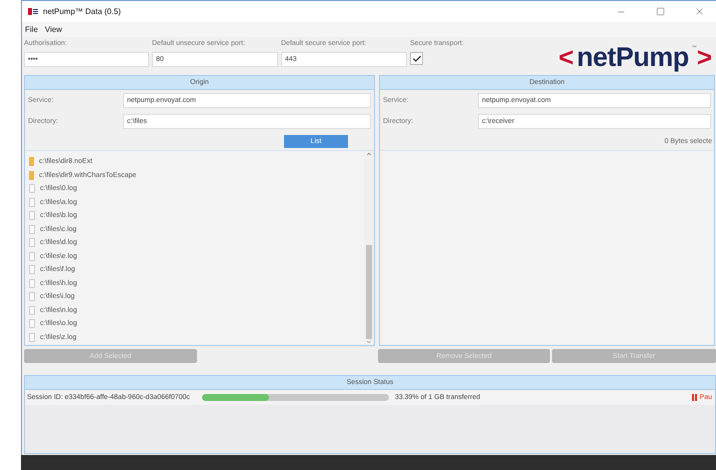 This screenshot has width=716, height=470. I want to click on scroll-down-icon, so click(369, 342).